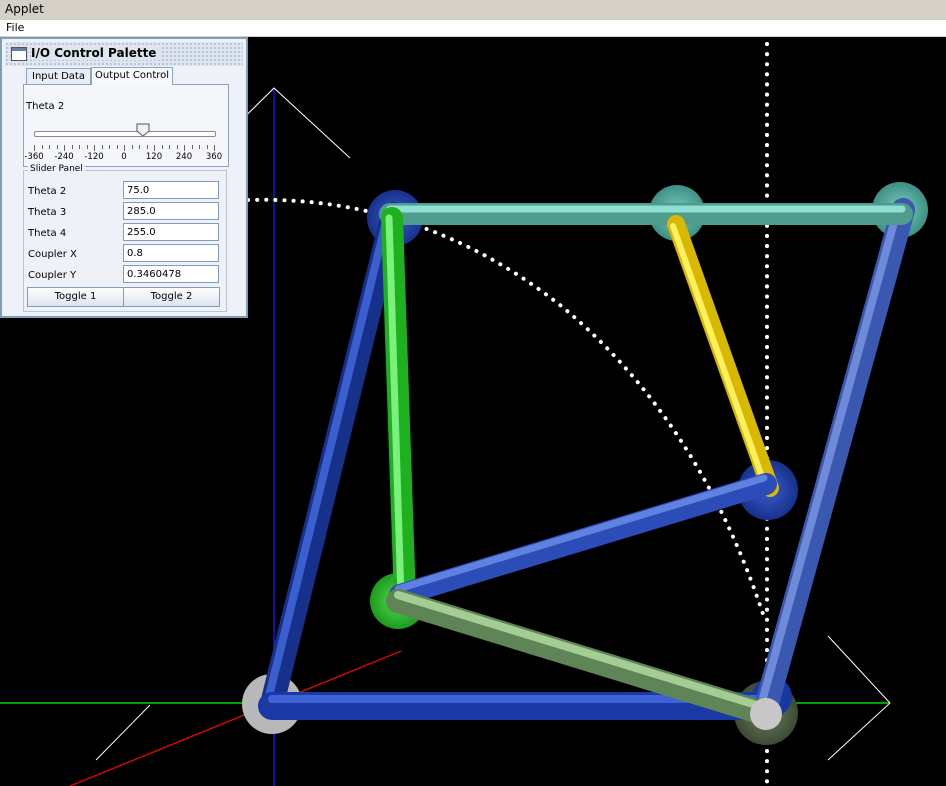 This screenshot has width=946, height=786. I want to click on slider-tick-label: -240, so click(64, 157).